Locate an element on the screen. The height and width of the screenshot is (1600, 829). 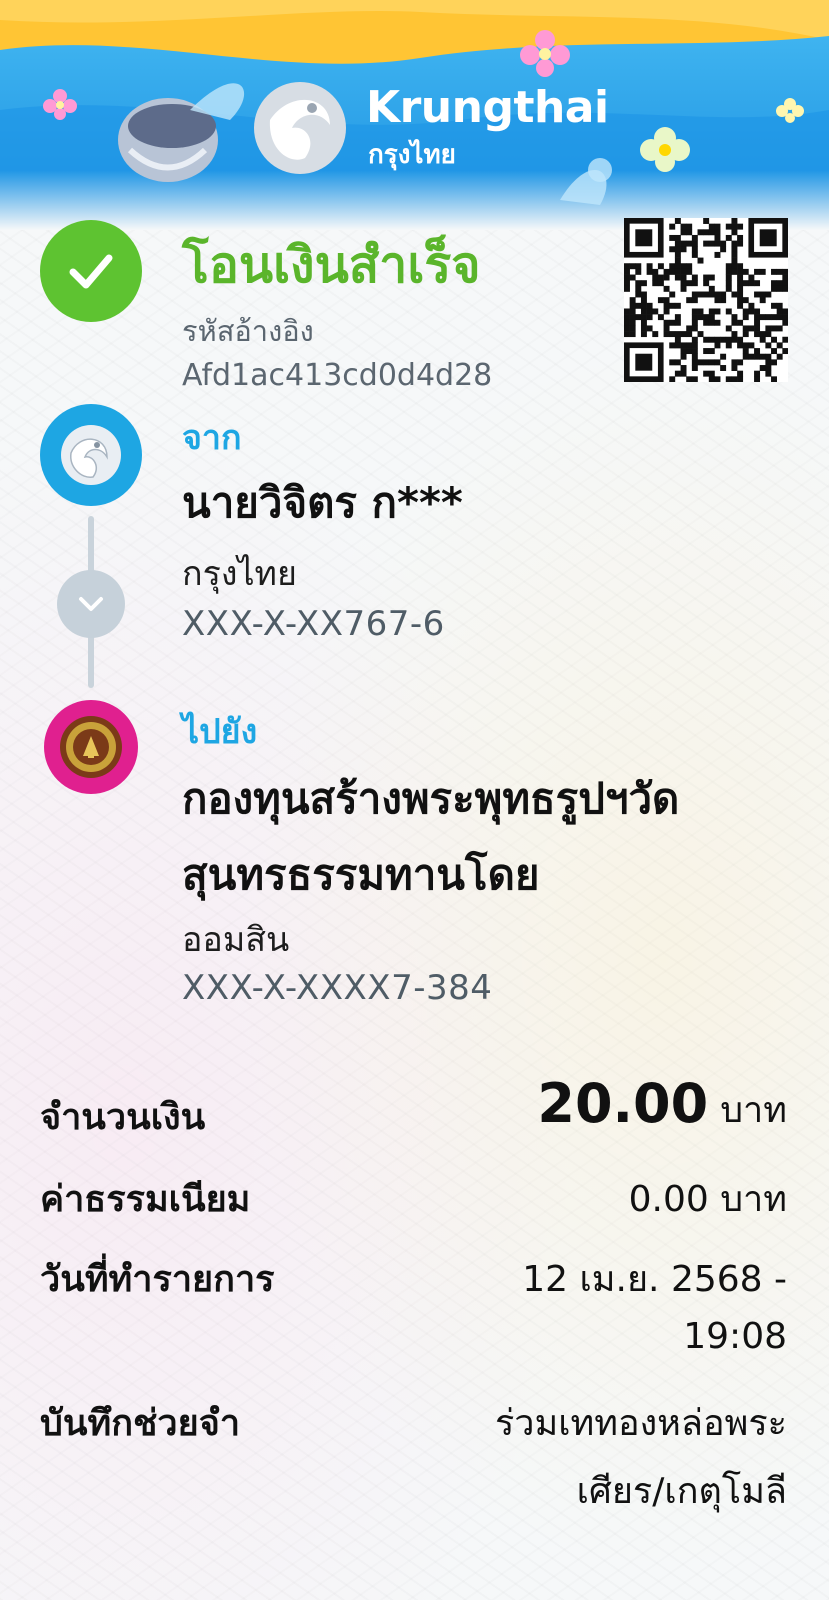
from-label: จาก is located at coordinates (212, 438).